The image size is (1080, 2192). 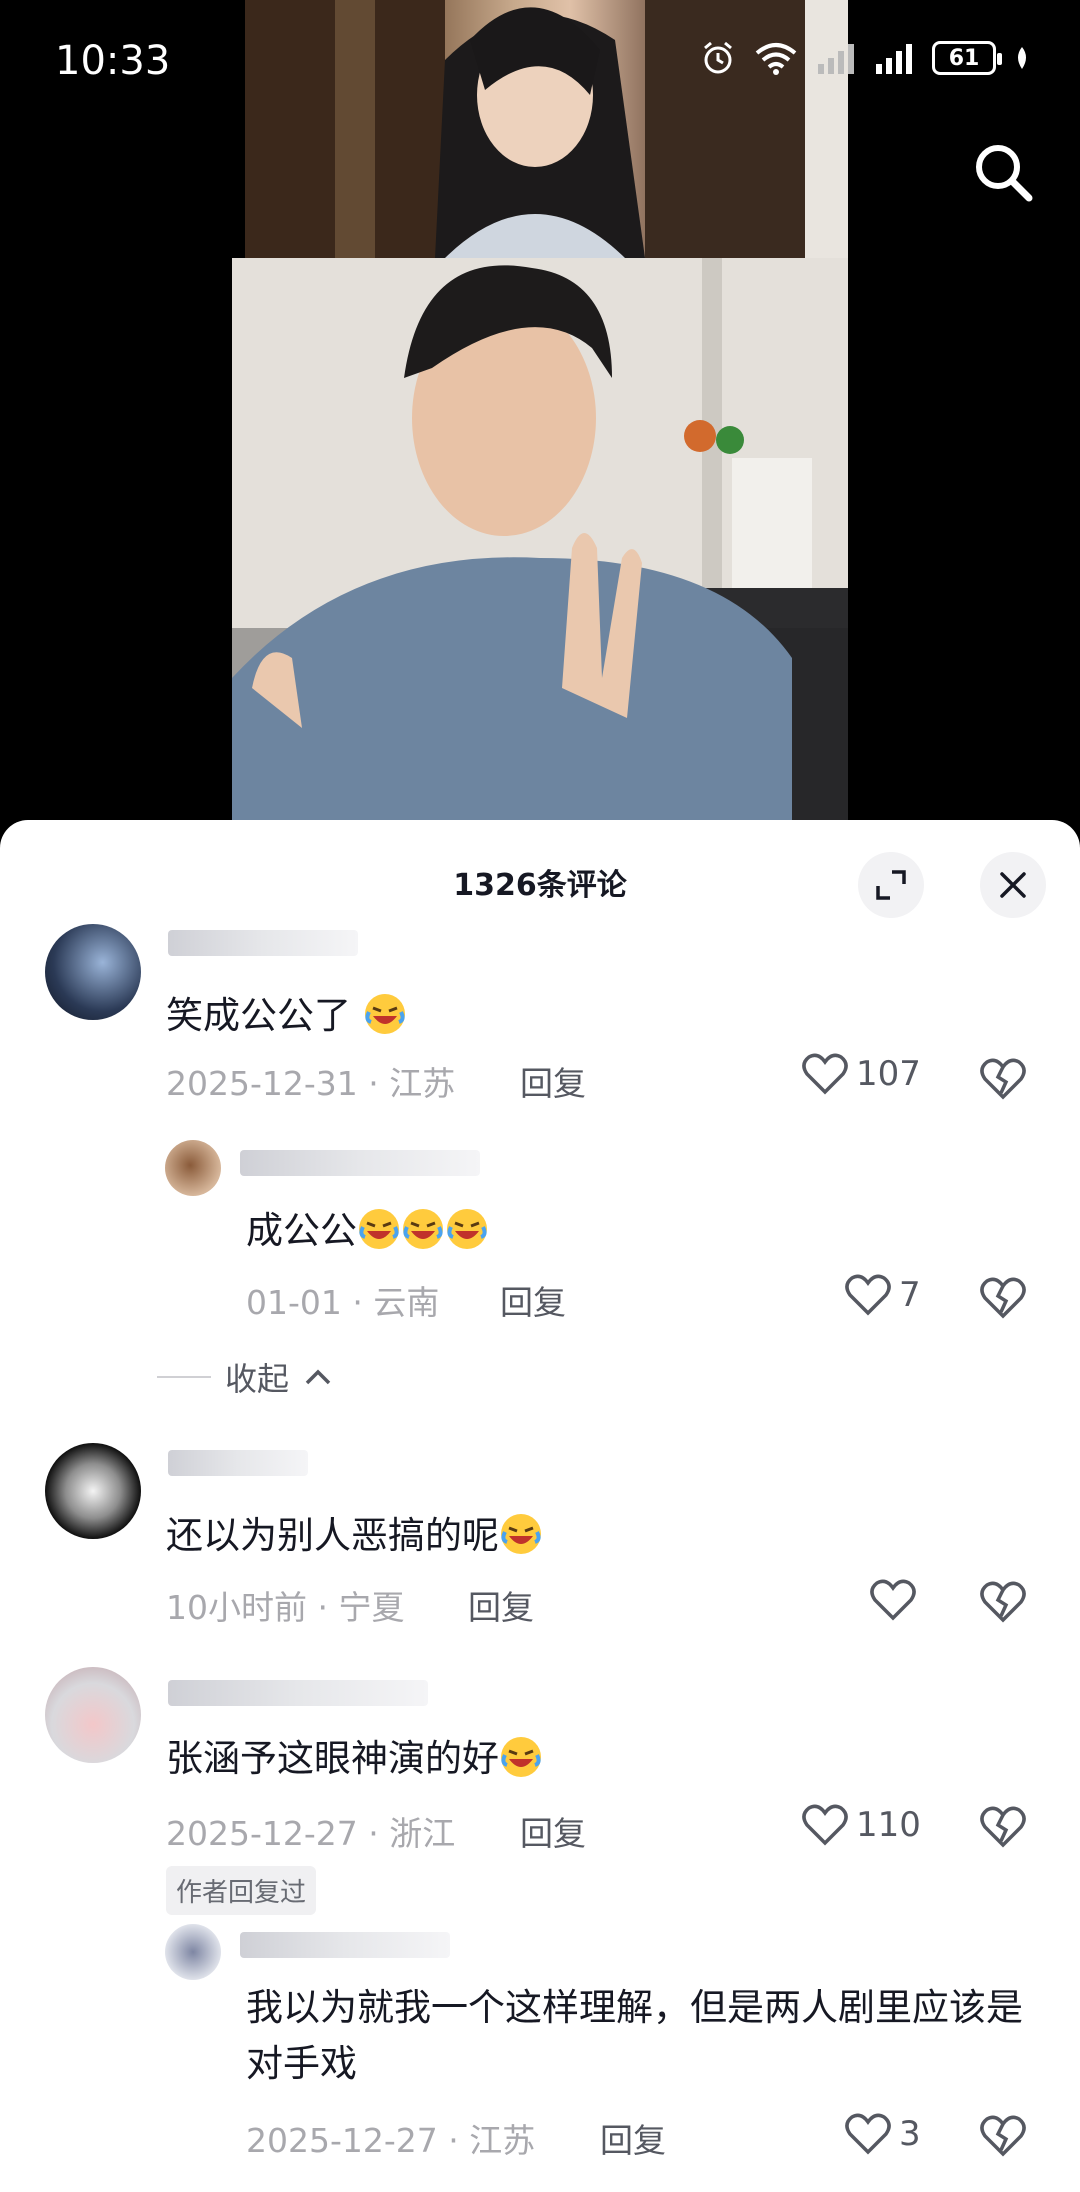 I want to click on collapse-replies-button: 收起, so click(x=245, y=1377).